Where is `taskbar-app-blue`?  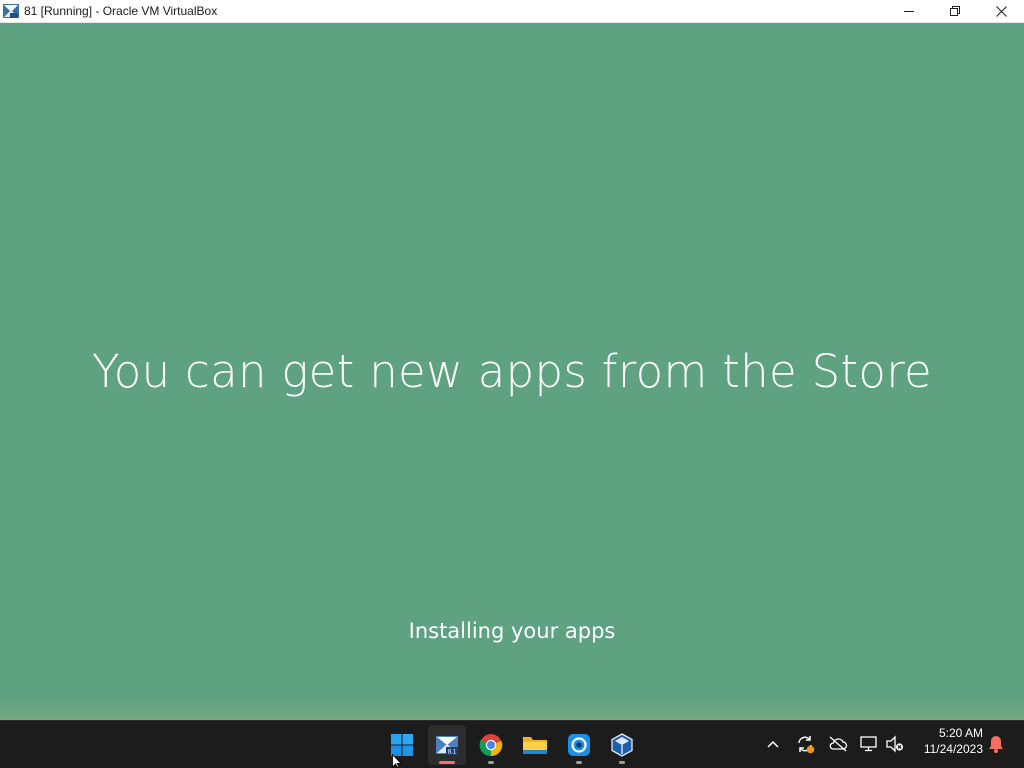
taskbar-app-blue is located at coordinates (579, 745).